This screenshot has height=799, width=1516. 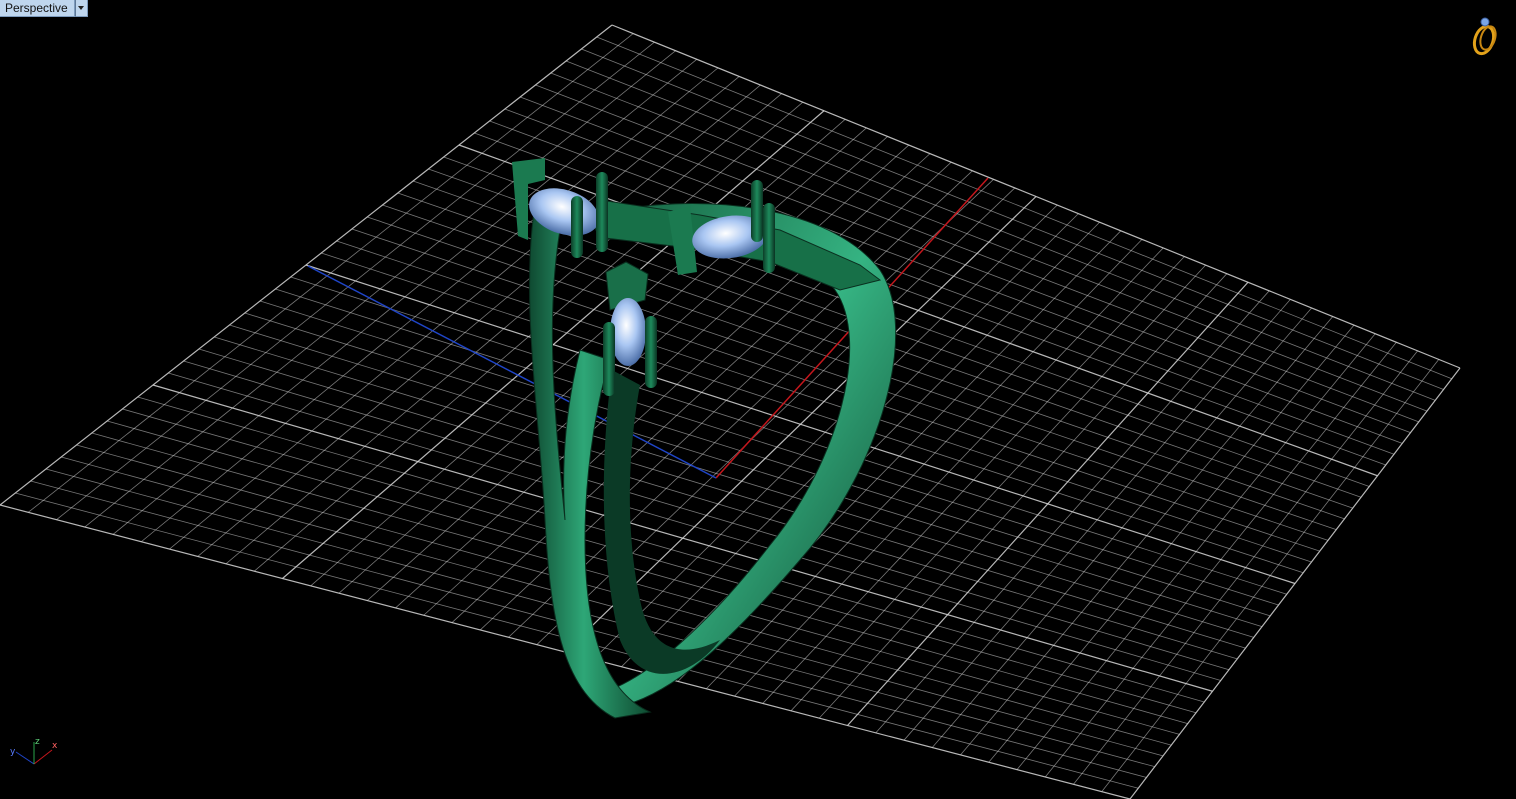 What do you see at coordinates (34, 751) in the screenshot?
I see `axes-widget: y z x` at bounding box center [34, 751].